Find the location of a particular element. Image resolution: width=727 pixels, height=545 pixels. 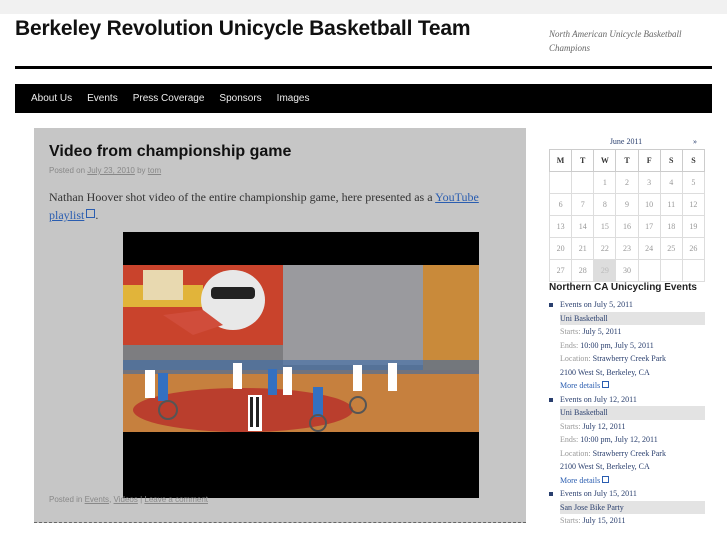

event-ends: Ends: 10:00 pm, July 5, 2011 is located at coordinates (632, 346).